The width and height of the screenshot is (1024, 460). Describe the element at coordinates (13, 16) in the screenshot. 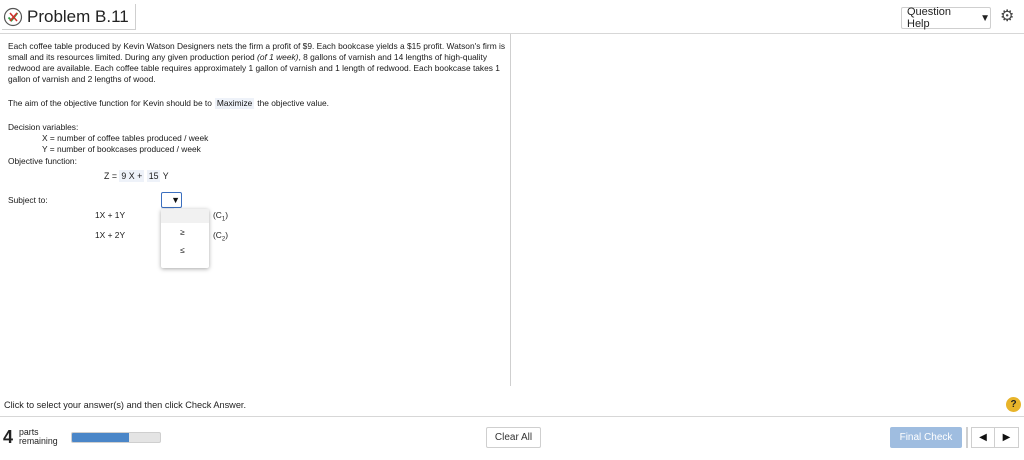

I see `partial-credit-icon` at that location.